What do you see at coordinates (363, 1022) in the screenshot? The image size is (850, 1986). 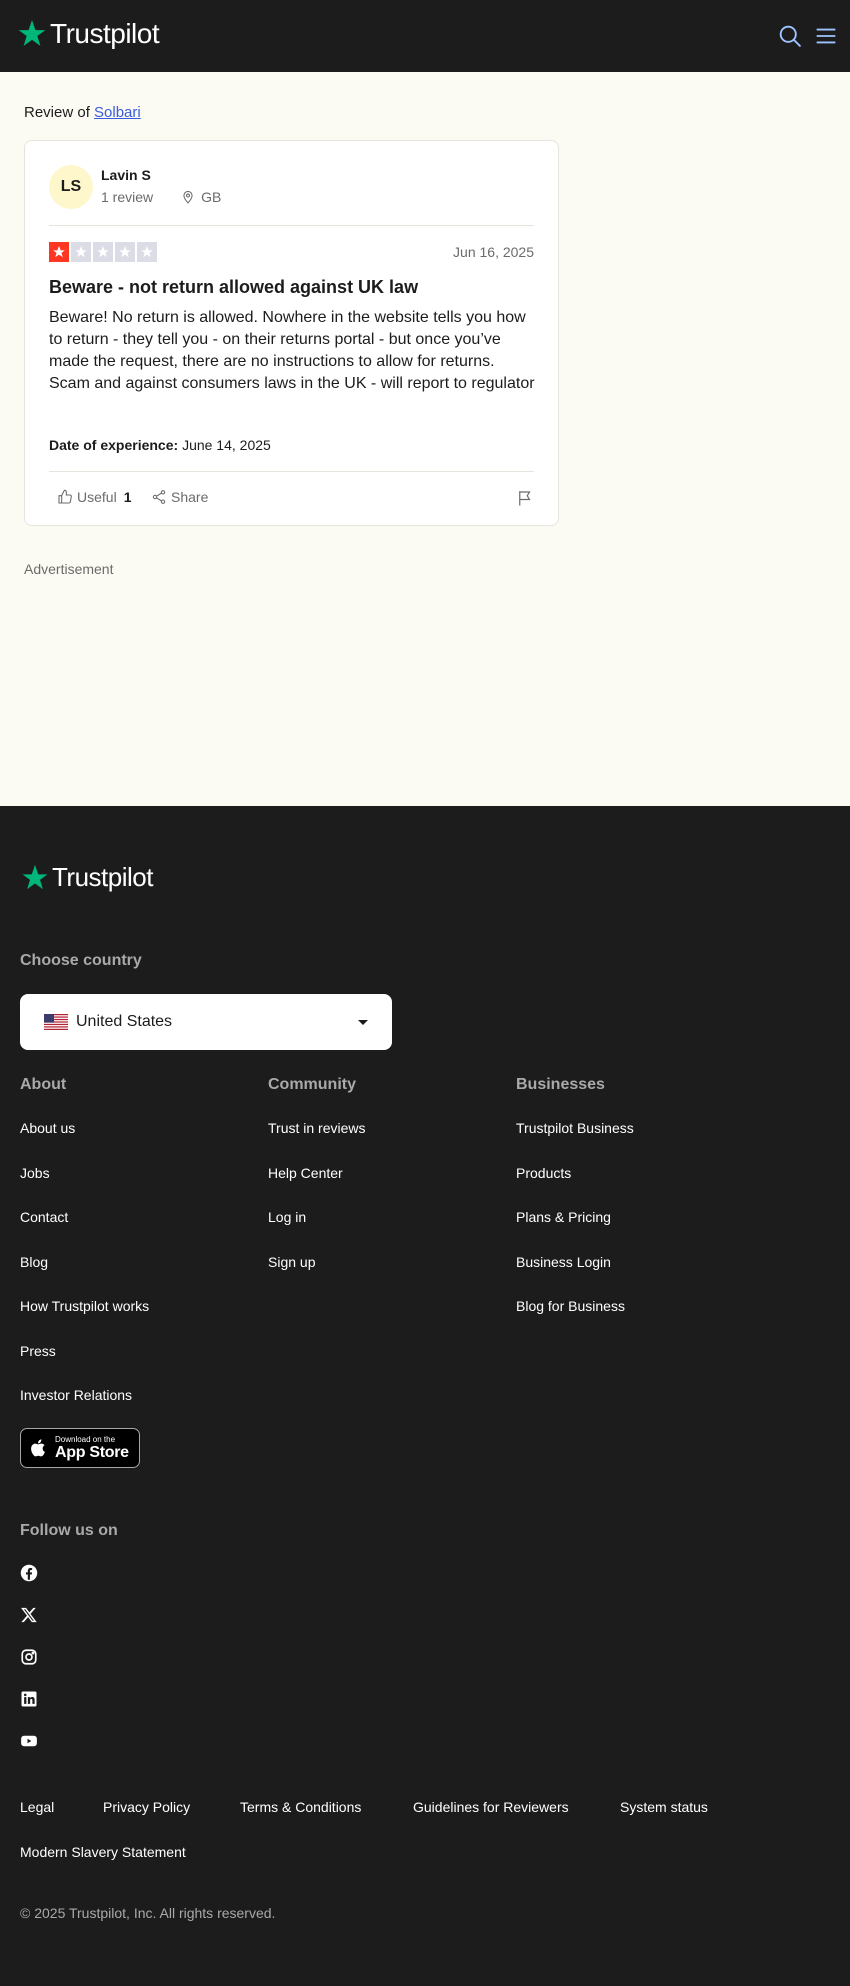 I see `chevron-down-icon` at bounding box center [363, 1022].